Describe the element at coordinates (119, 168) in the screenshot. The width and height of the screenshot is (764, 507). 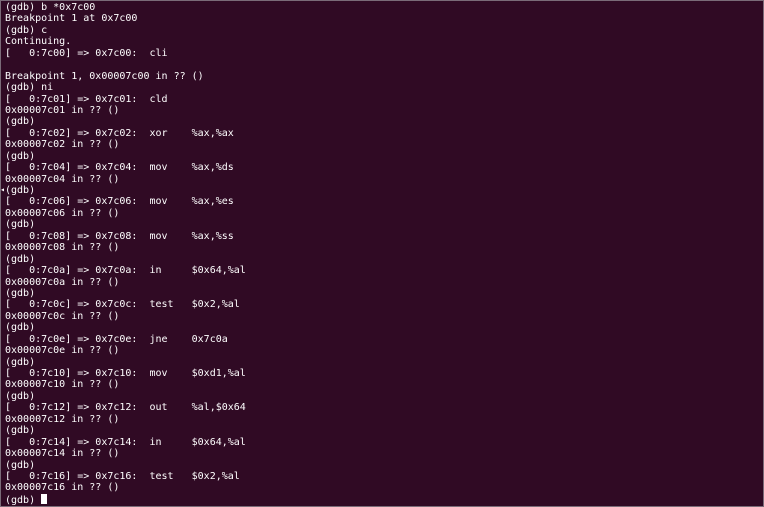
I see `terminal-line: [ 0:7c04] => 0x7c04: mov %ax,%ds` at that location.